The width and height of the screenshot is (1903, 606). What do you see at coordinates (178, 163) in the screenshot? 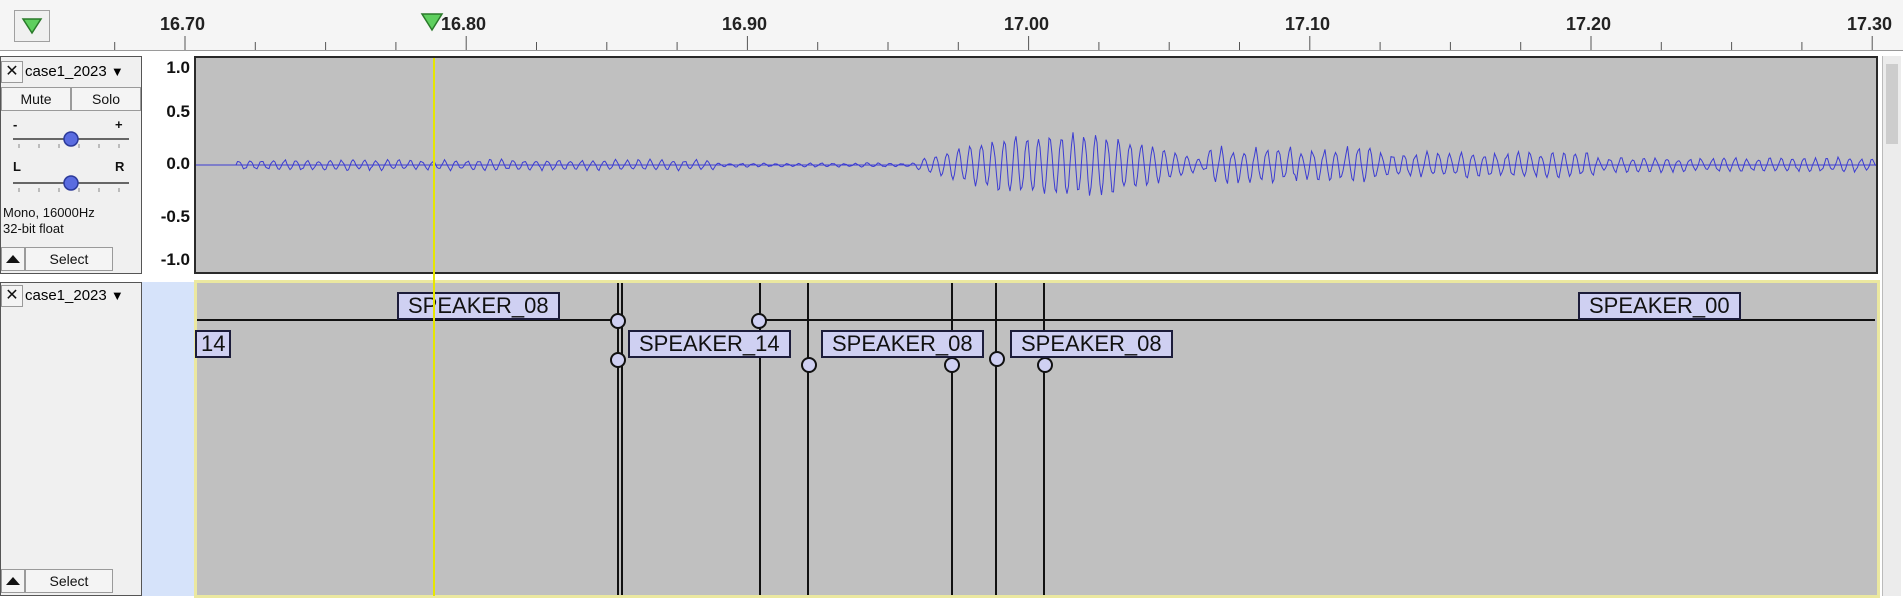
I see `y-axis-label: 0.0` at bounding box center [178, 163].